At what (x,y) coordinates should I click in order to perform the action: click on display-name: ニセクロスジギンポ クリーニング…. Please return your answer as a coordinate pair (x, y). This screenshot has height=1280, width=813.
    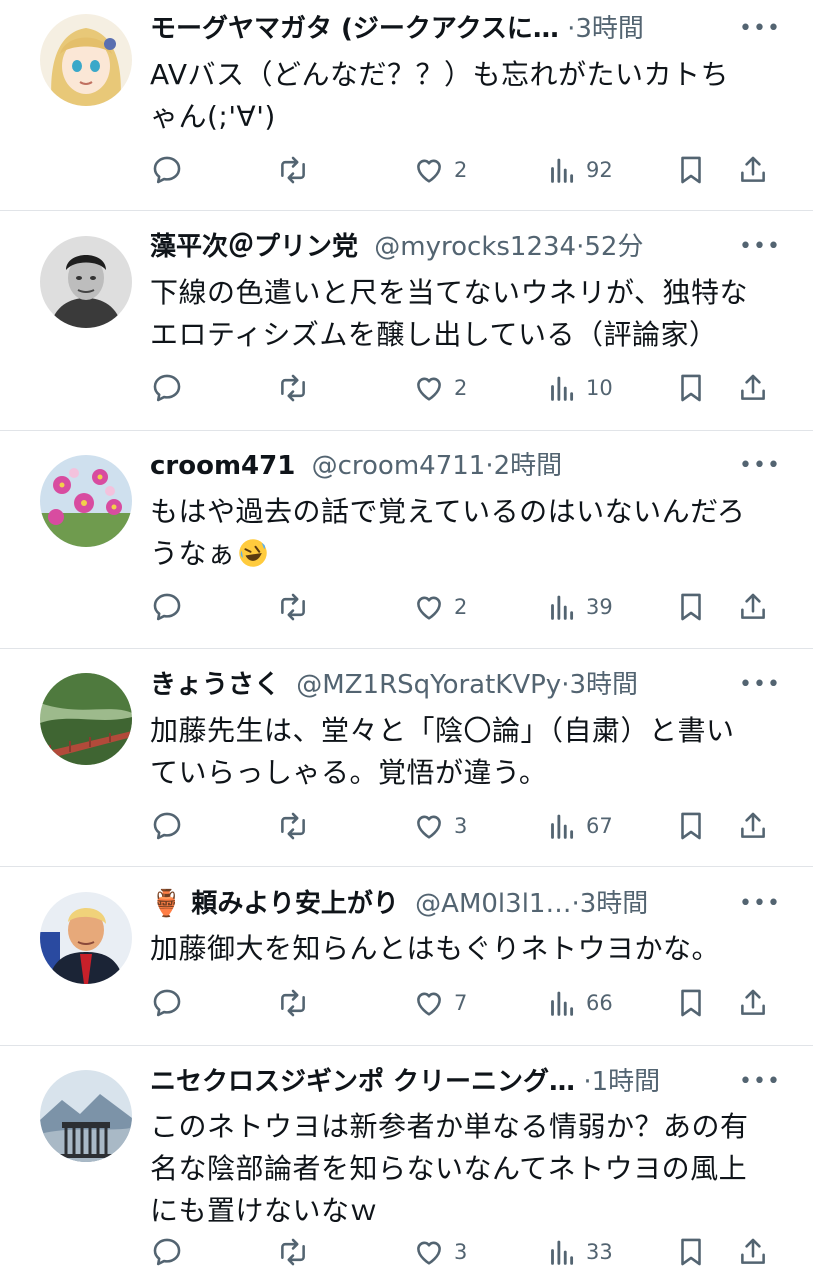
    Looking at the image, I should click on (362, 1082).